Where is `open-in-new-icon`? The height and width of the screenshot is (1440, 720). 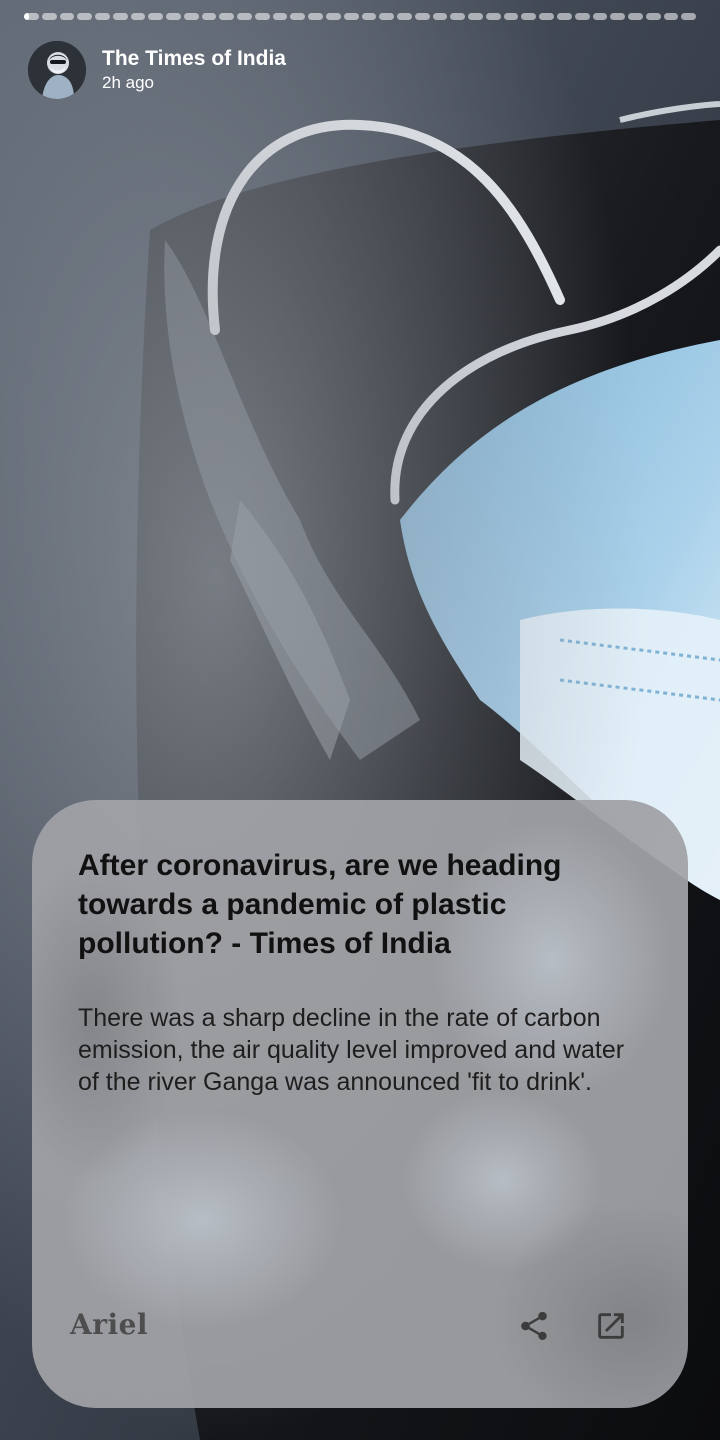 open-in-new-icon is located at coordinates (611, 1326).